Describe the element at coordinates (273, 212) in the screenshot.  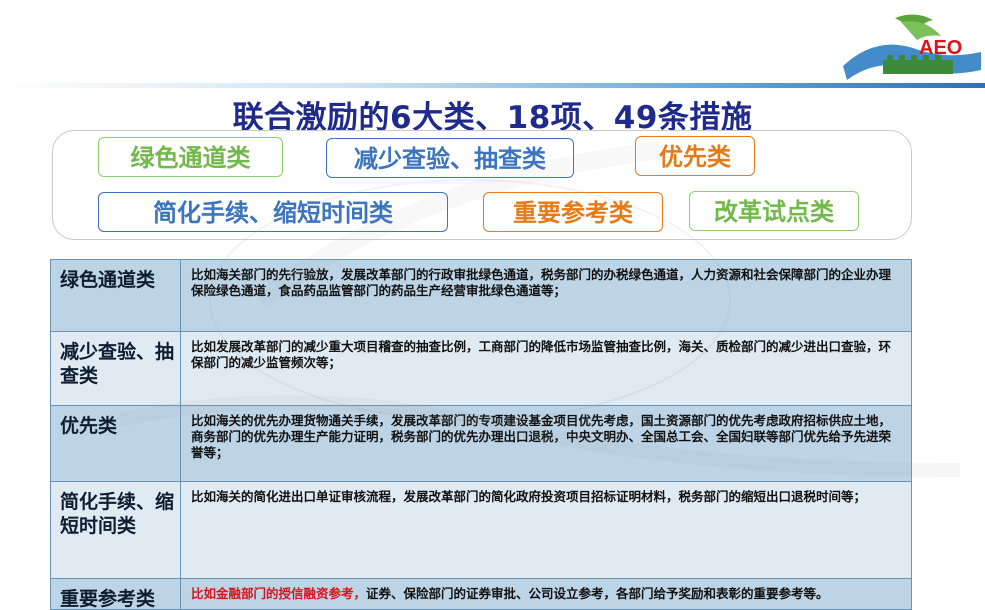
I see `category-tag-simplify: 简化手续、缩短时间类` at that location.